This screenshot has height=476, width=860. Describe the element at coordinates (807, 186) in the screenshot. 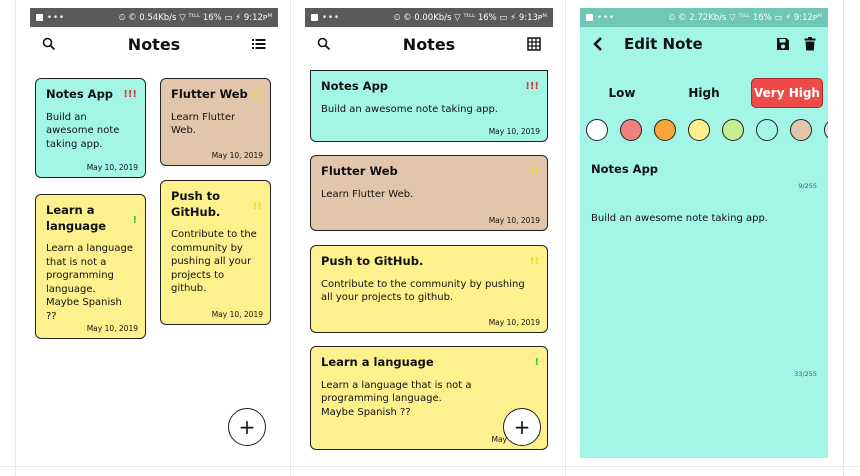

I see `title-char-count: 9/255` at that location.